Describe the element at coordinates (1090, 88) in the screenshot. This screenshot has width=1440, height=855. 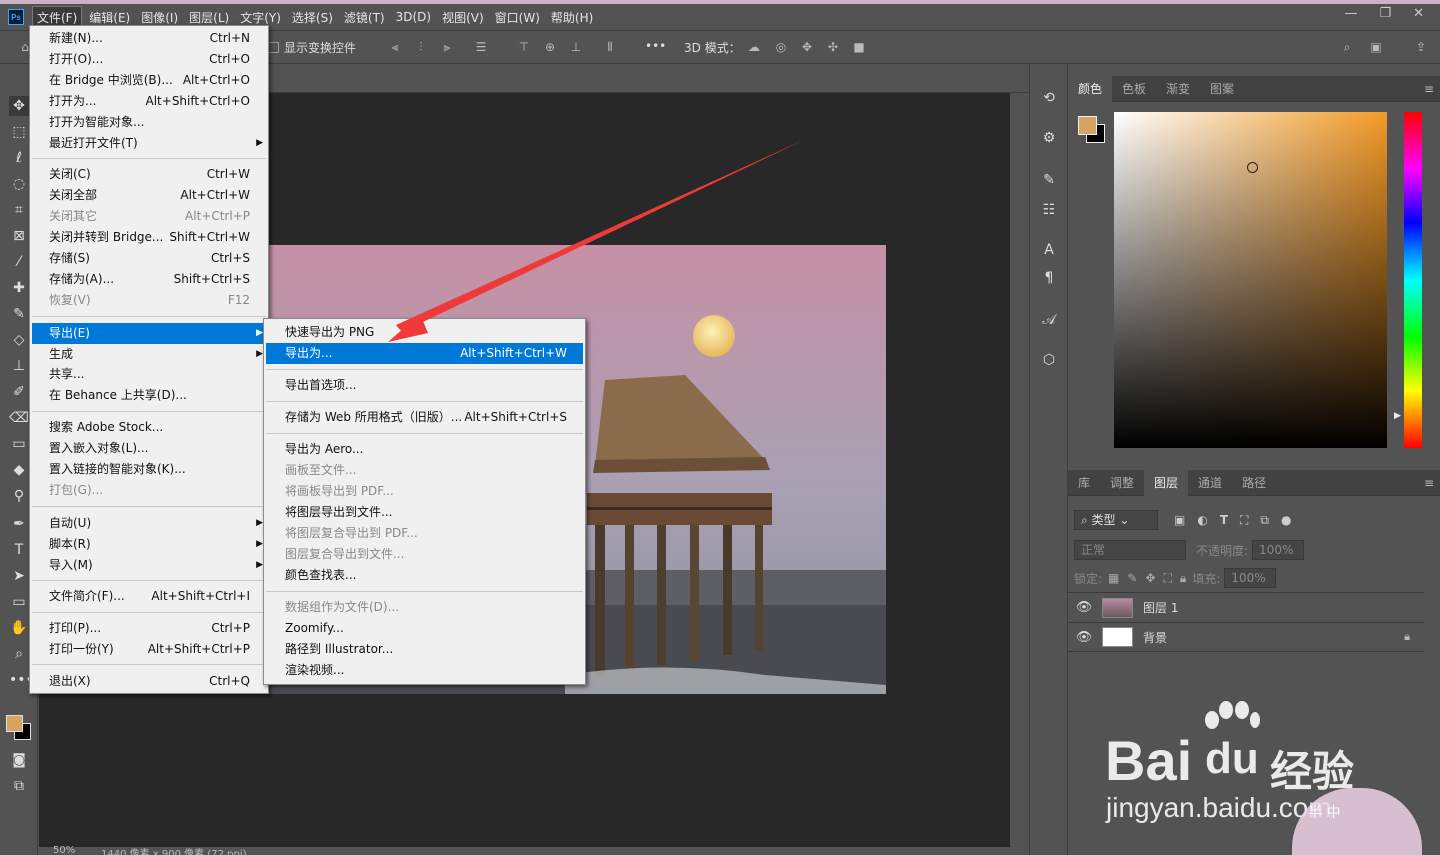
I see `tab-color: 颜色` at that location.